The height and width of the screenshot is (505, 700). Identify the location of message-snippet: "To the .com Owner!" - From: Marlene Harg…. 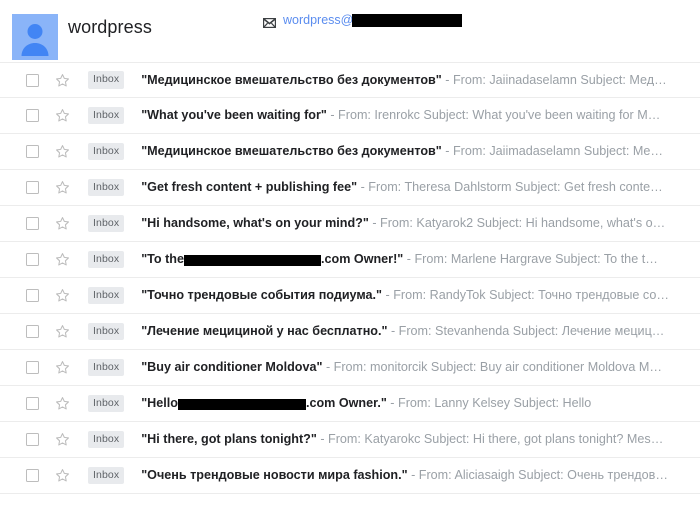
(420, 259).